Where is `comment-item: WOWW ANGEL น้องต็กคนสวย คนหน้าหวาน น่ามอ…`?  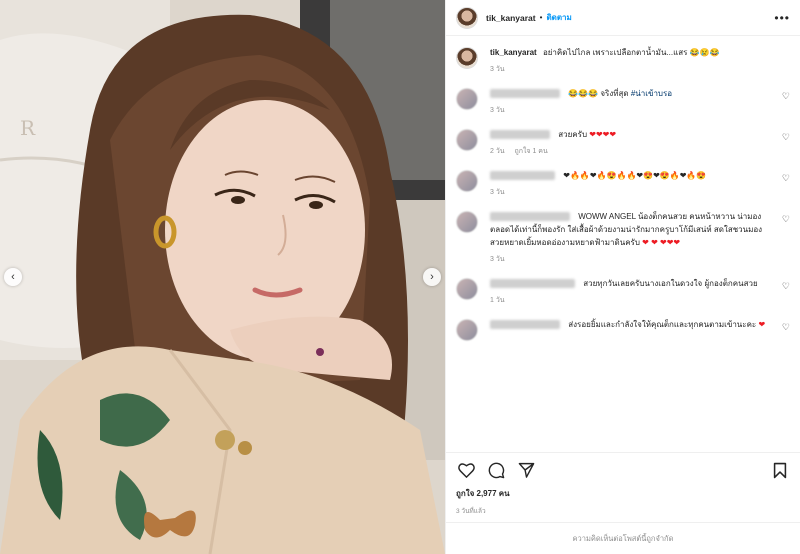
comment-item: WOWW ANGEL น้องต็กคนสวย คนหน้าหวาน น่ามอ… is located at coordinates (623, 237).